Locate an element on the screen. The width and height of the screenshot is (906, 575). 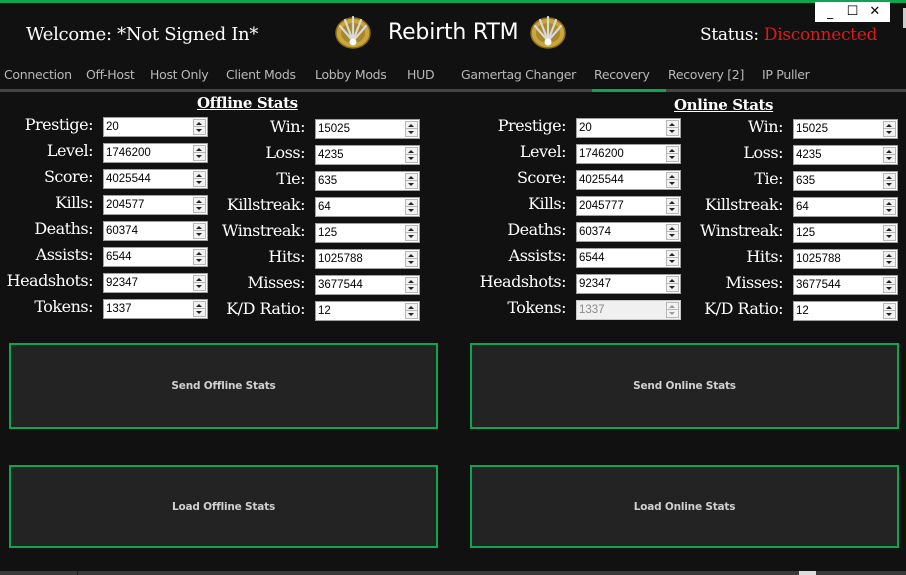
tab-gamertag-changer: Gamertag Changer is located at coordinates (518, 74).